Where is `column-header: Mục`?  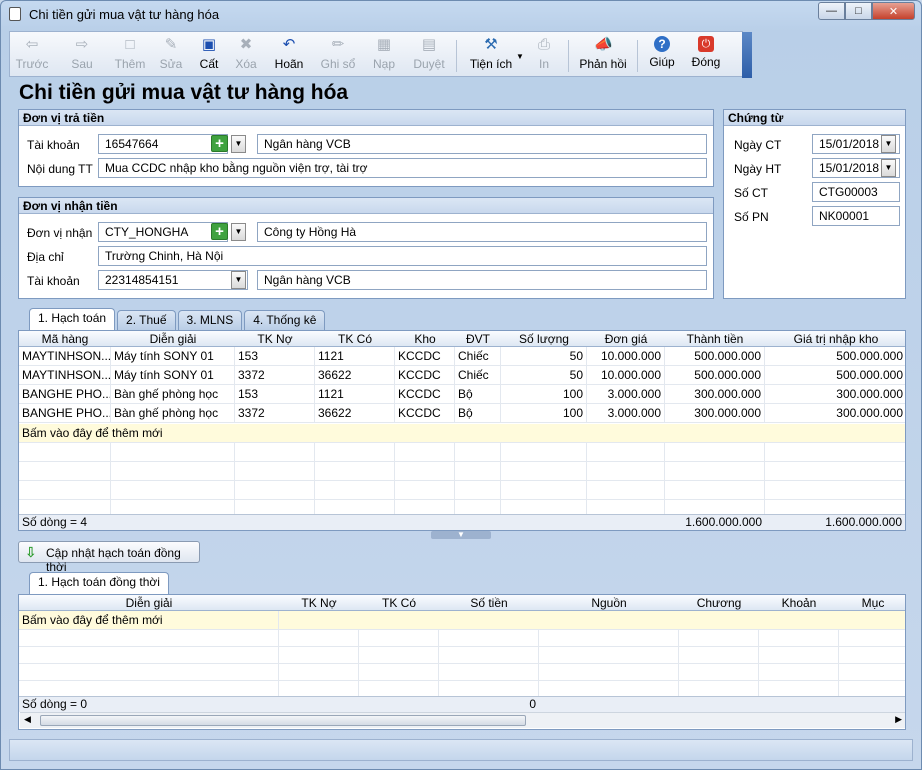 column-header: Mục is located at coordinates (872, 603).